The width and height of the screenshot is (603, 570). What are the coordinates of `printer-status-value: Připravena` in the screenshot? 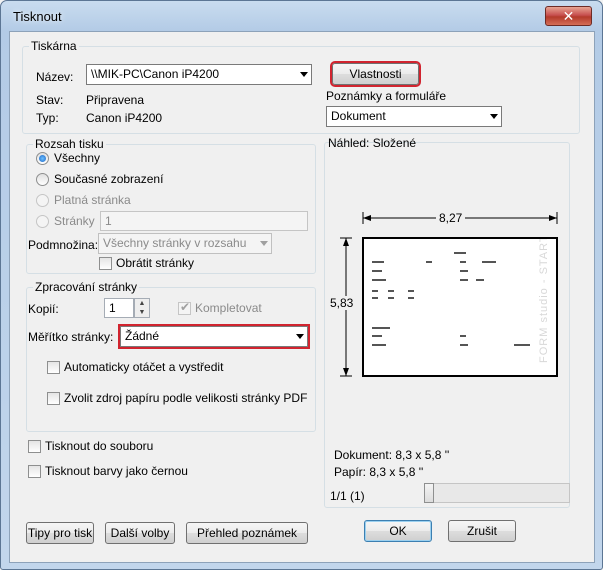 It's located at (115, 100).